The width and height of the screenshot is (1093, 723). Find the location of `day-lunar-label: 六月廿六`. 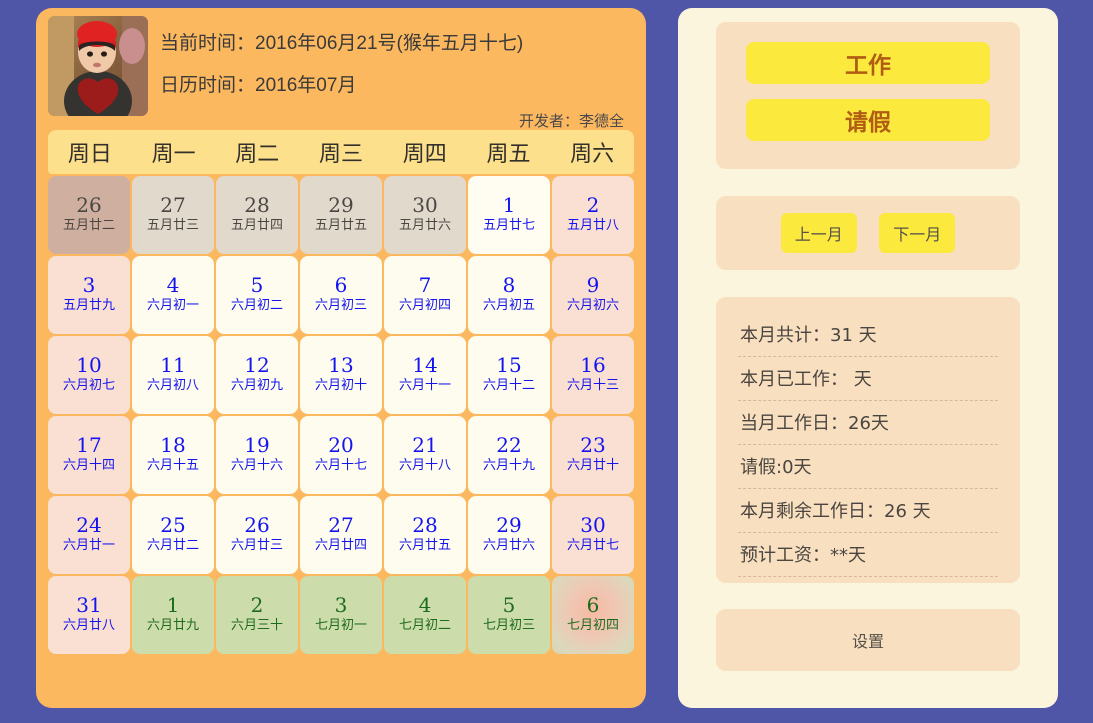

day-lunar-label: 六月廿六 is located at coordinates (508, 546).